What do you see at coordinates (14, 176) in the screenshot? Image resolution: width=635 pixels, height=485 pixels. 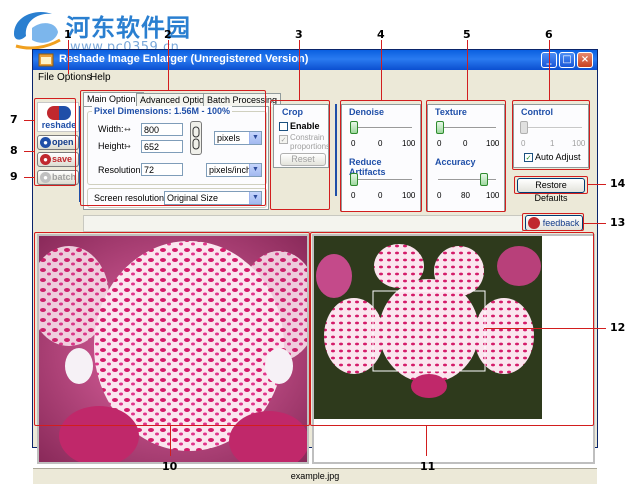 I see `callout-9: 9` at bounding box center [14, 176].